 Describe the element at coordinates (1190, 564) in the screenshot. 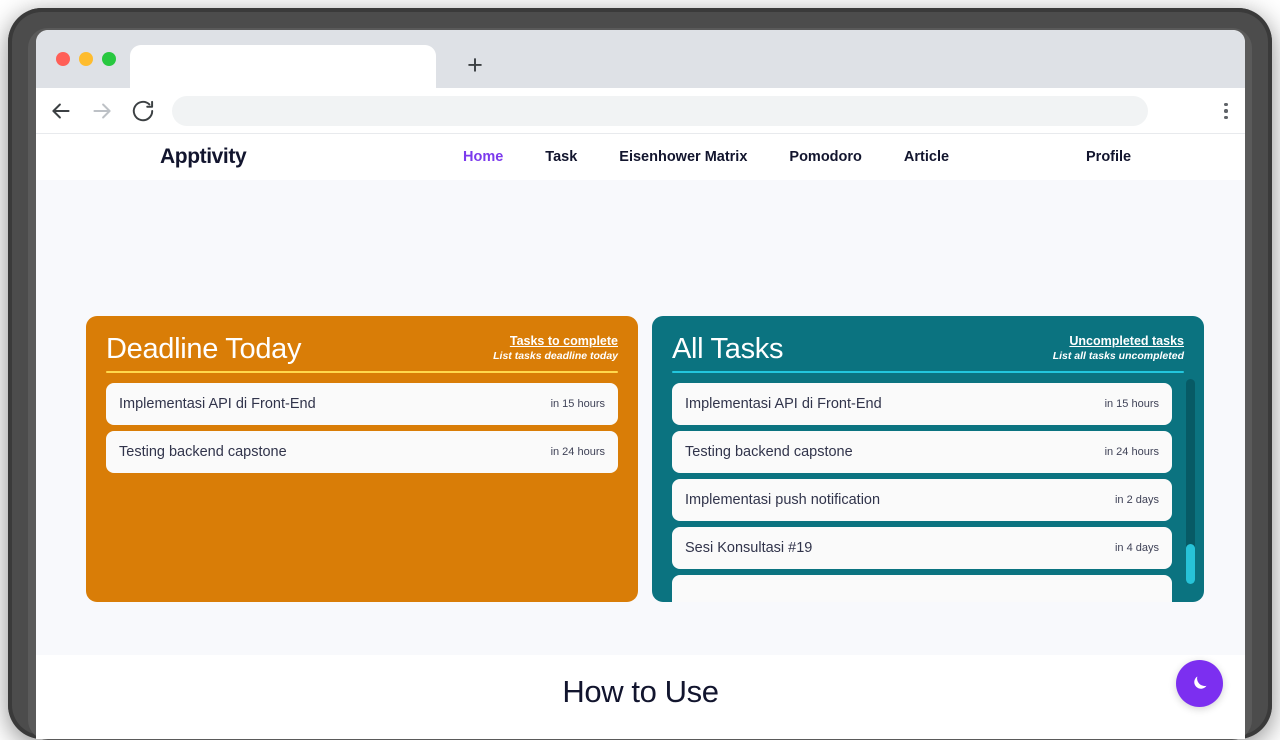

I see `scrollbar-thumb` at that location.